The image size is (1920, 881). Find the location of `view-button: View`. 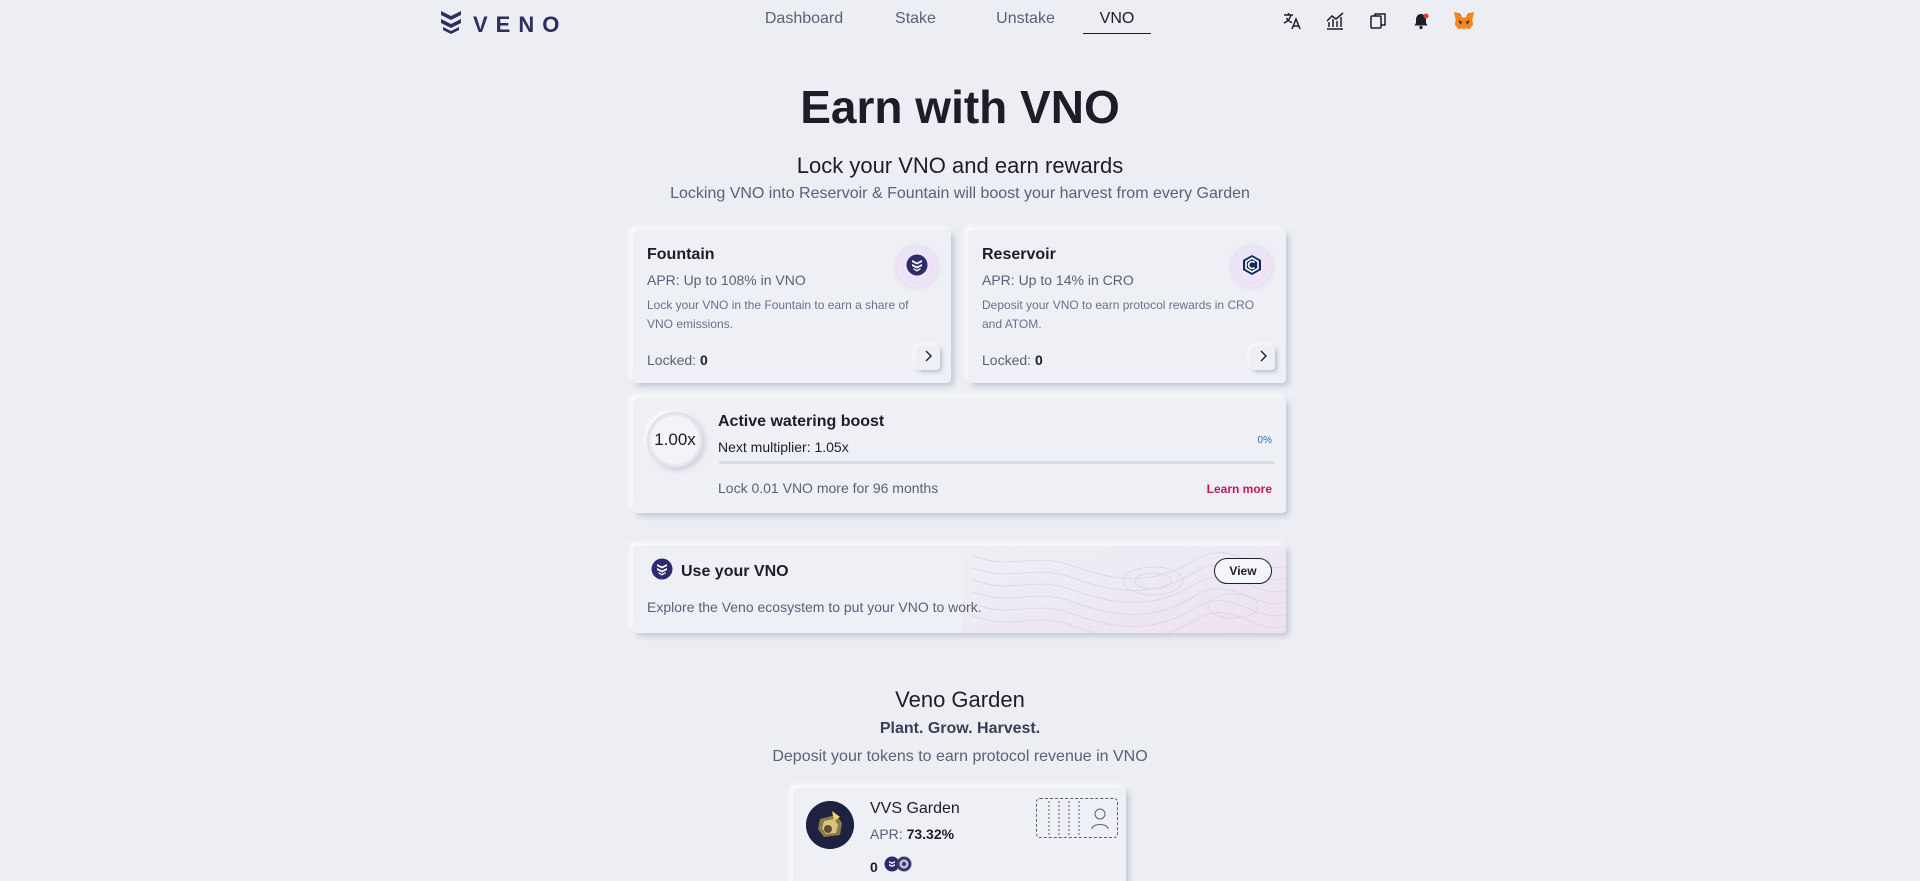

view-button: View is located at coordinates (1243, 571).